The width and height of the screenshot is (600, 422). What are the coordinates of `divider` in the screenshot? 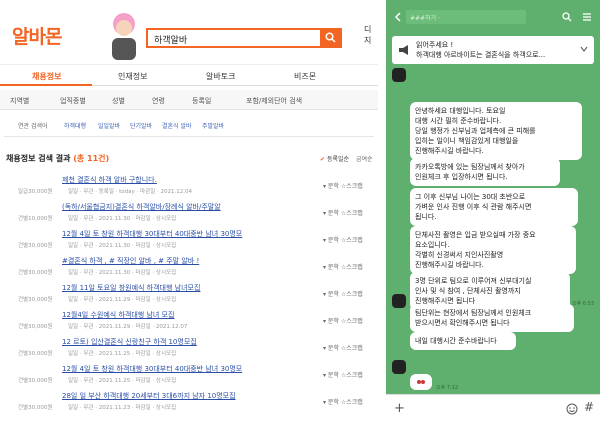 It's located at (189, 136).